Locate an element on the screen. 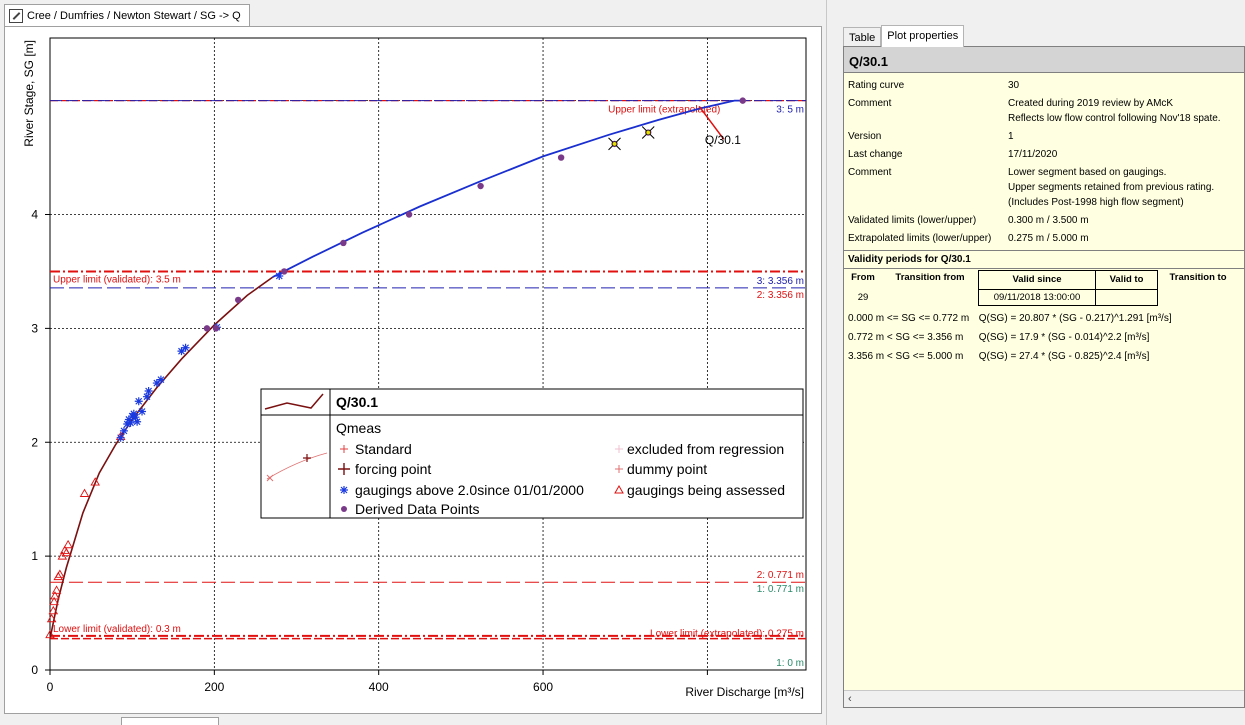  legend-entry-gaugings-above: gaugings above 2.0since 01/01/2000 is located at coordinates (469, 490).